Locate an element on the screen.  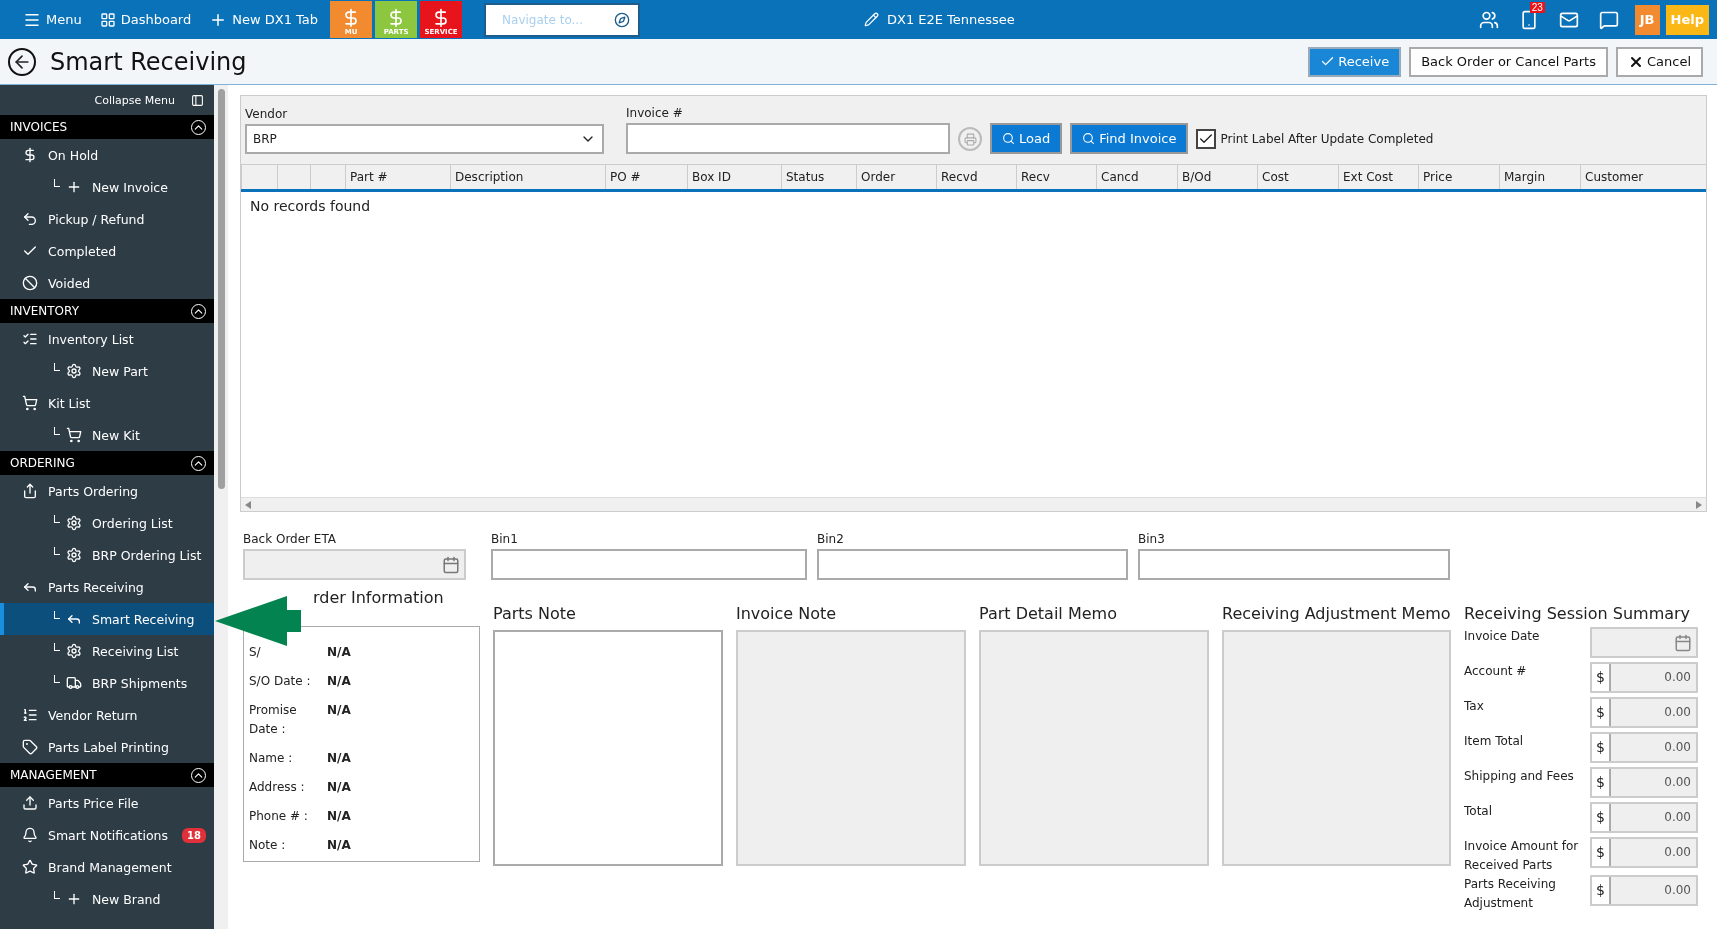
column-header: B/Od is located at coordinates (1217, 177).